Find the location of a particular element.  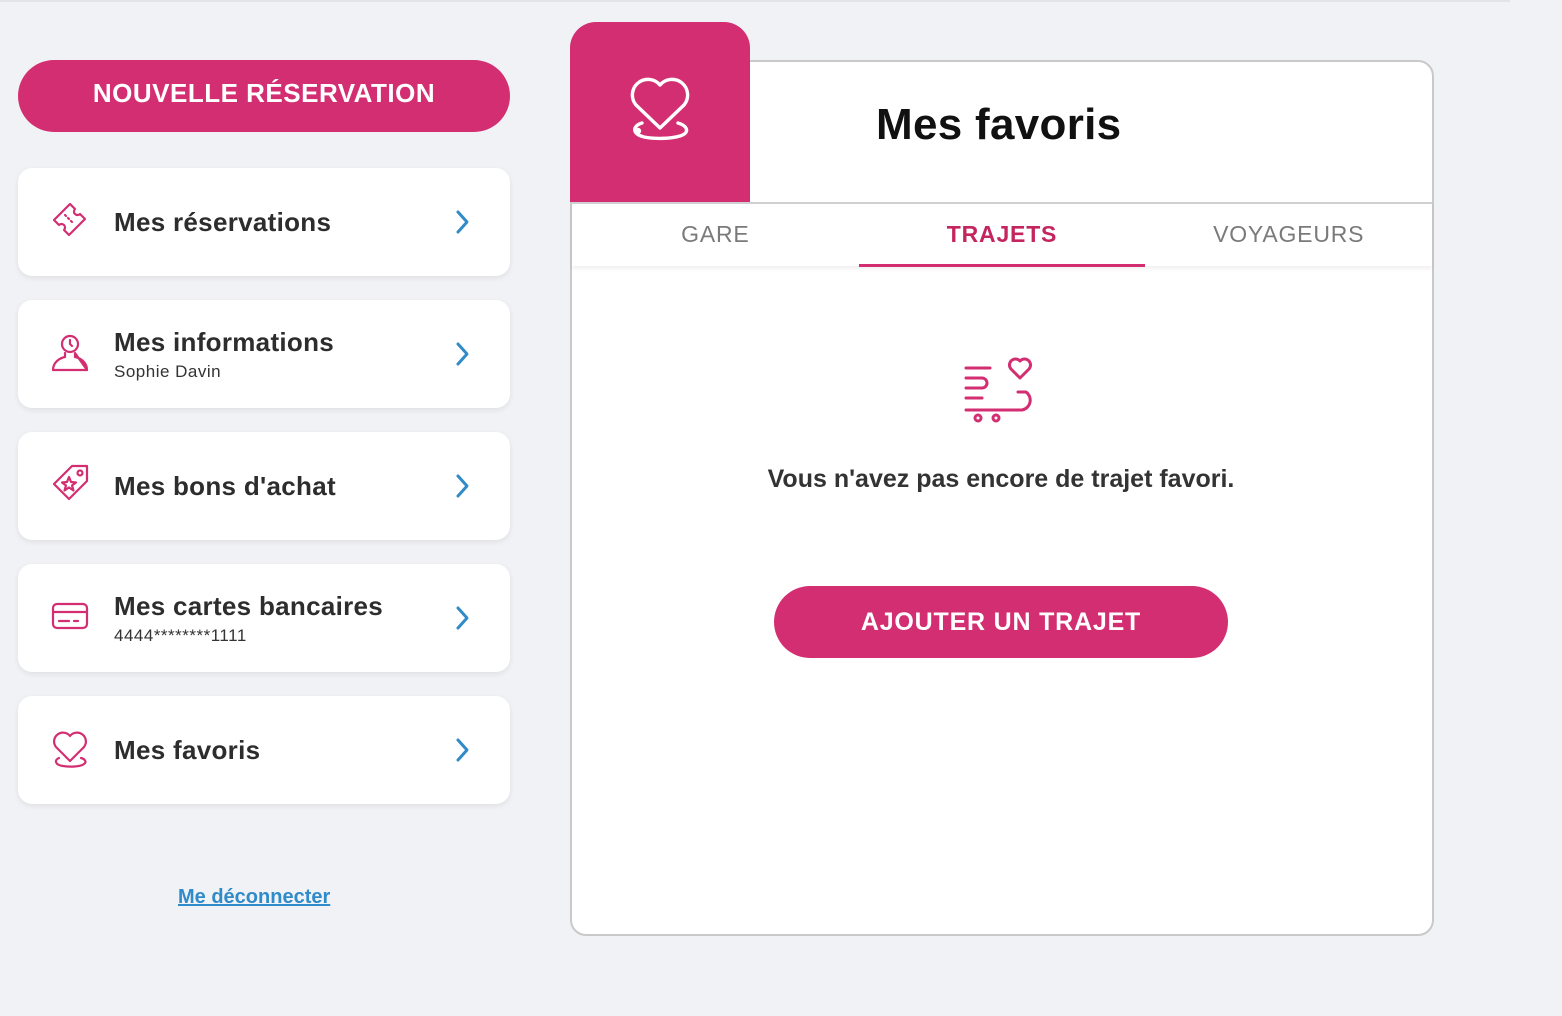

sidebar-item-informations: Mes informations Sophie Davin is located at coordinates (264, 354).